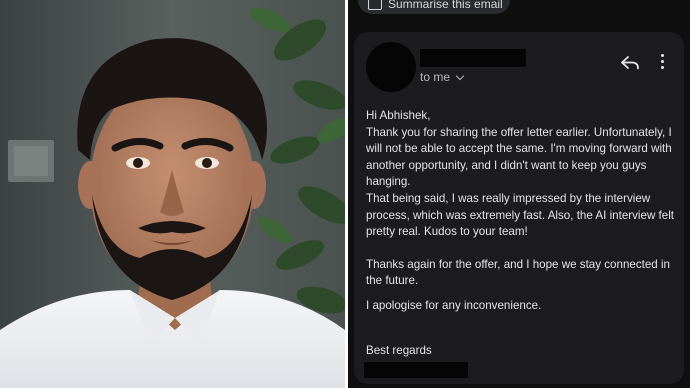 This screenshot has height=388, width=690. Describe the element at coordinates (375, 5) in the screenshot. I see `summary-icon` at that location.